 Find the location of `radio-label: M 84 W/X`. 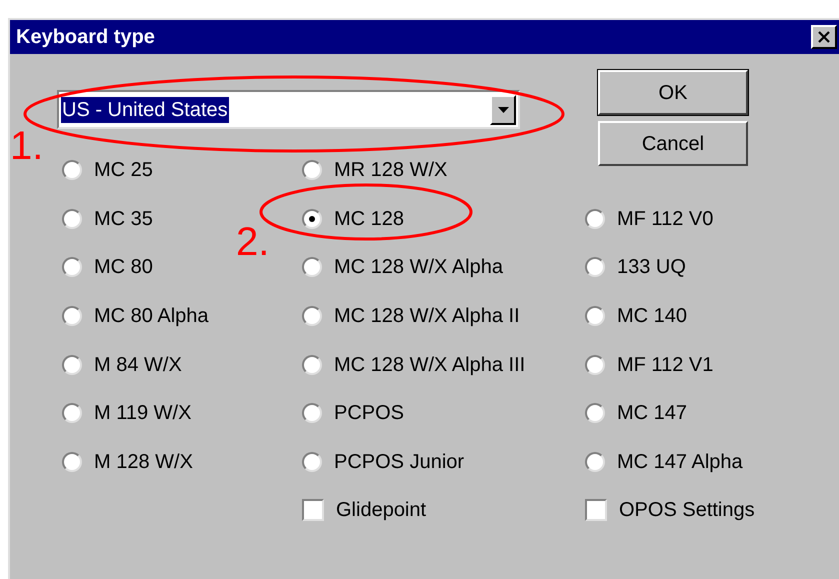

radio-label: M 84 W/X is located at coordinates (138, 365).